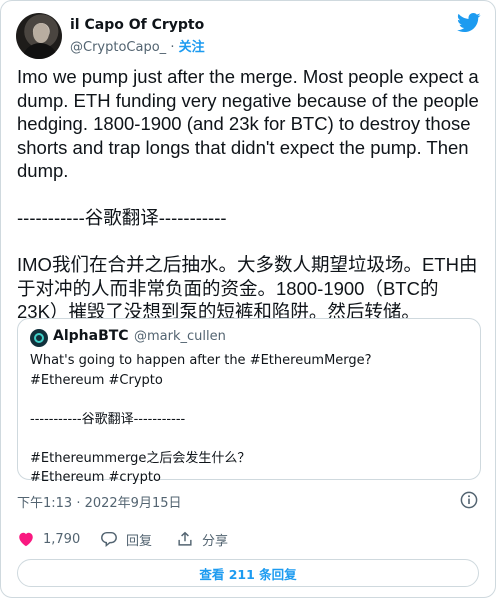  I want to click on like-button: 1,790, so click(48, 539).